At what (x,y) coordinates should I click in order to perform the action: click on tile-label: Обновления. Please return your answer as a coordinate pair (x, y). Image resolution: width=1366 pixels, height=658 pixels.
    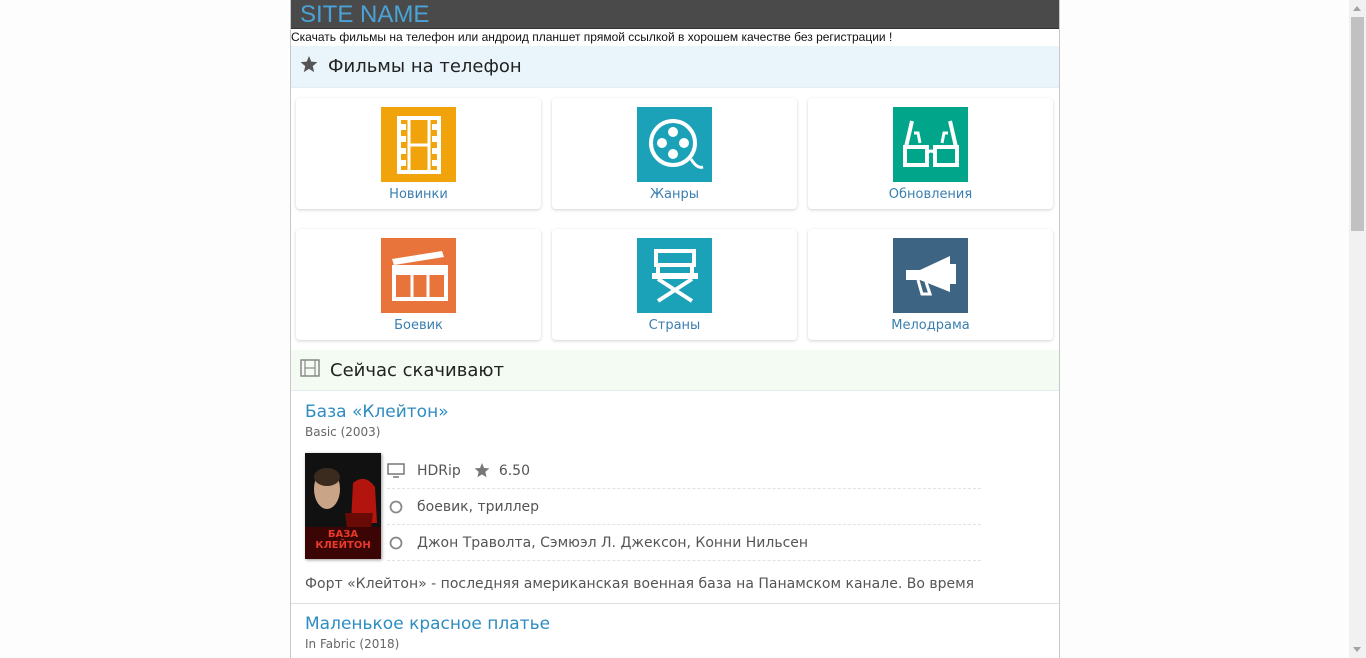
    Looking at the image, I should click on (930, 194).